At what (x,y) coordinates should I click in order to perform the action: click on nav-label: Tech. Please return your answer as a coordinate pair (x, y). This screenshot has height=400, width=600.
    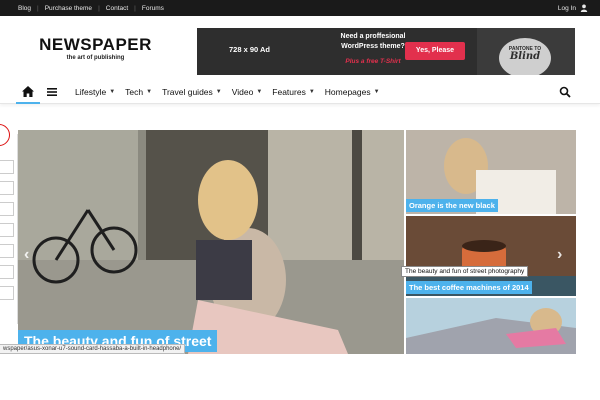
    Looking at the image, I should click on (134, 92).